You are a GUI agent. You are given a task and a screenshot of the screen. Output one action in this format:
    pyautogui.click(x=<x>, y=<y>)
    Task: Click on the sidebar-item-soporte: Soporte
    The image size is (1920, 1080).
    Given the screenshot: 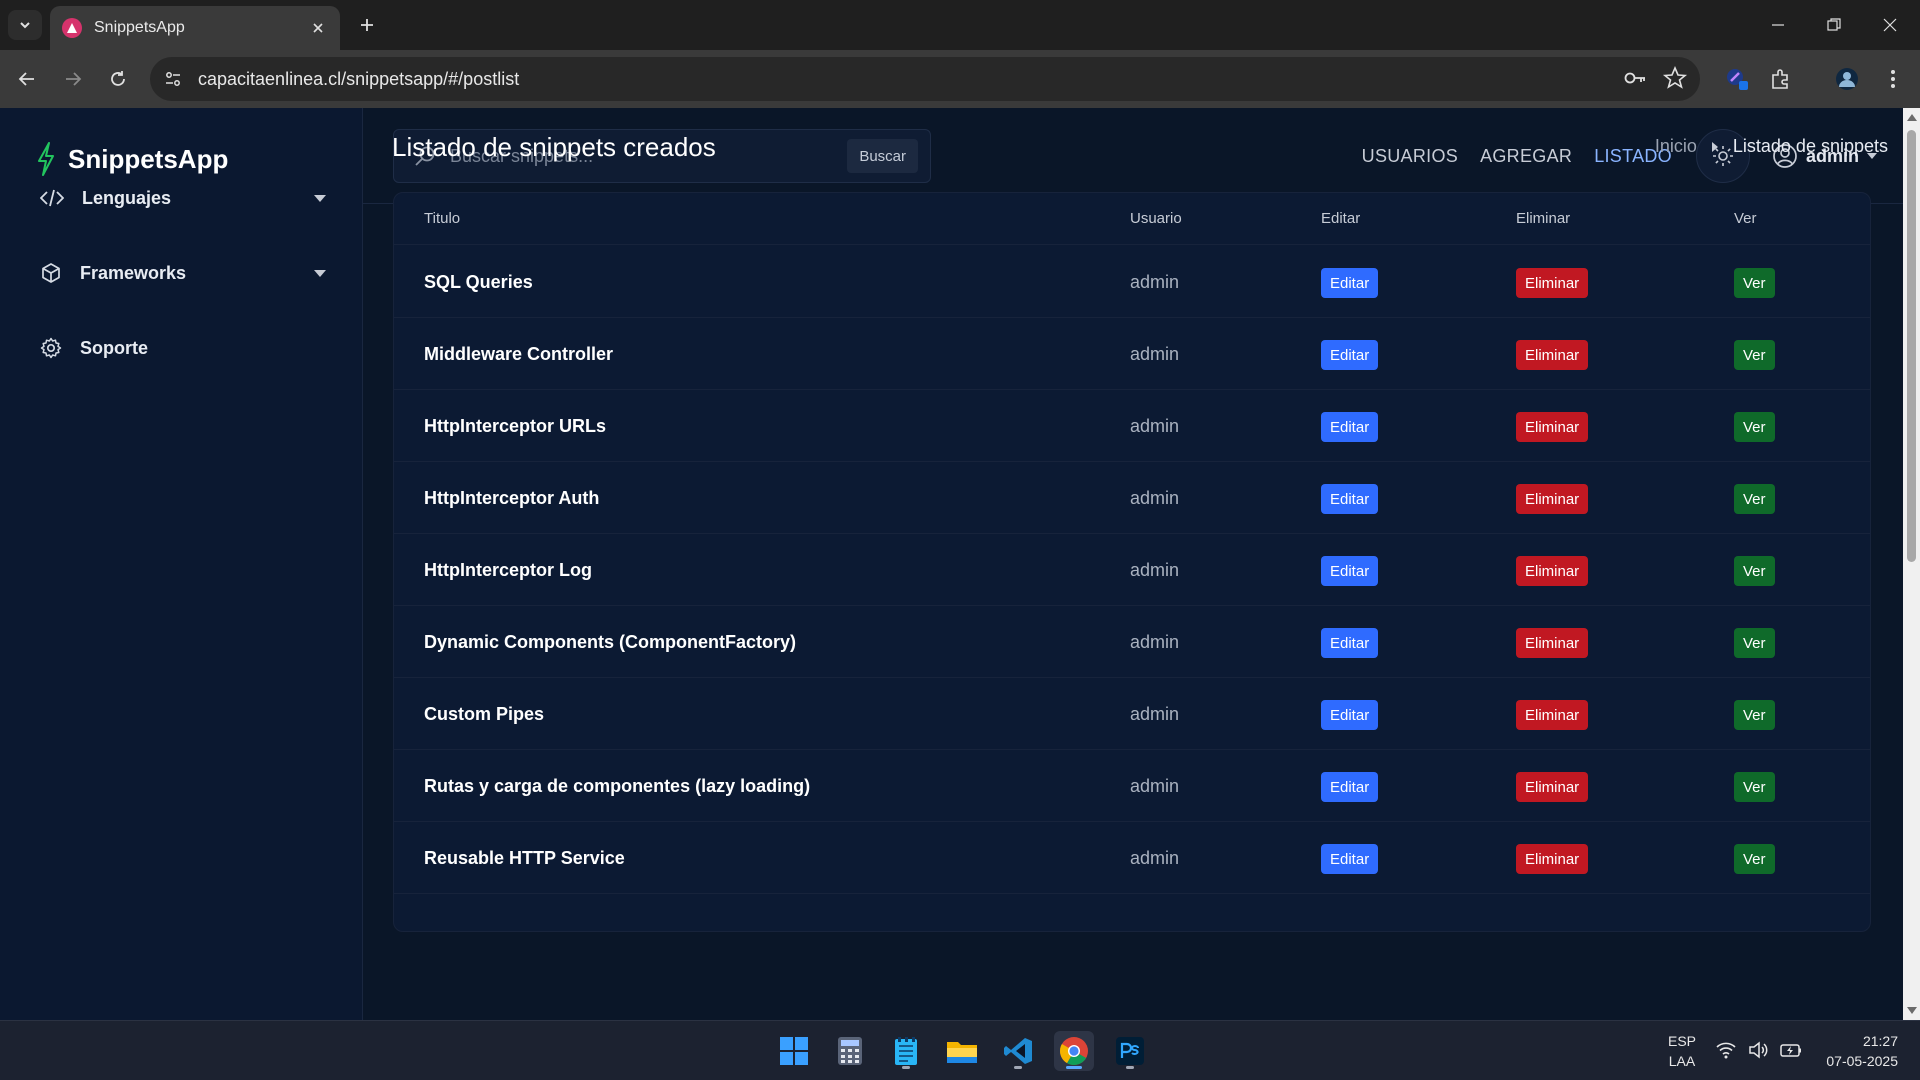 What is the action you would take?
    pyautogui.click(x=183, y=348)
    